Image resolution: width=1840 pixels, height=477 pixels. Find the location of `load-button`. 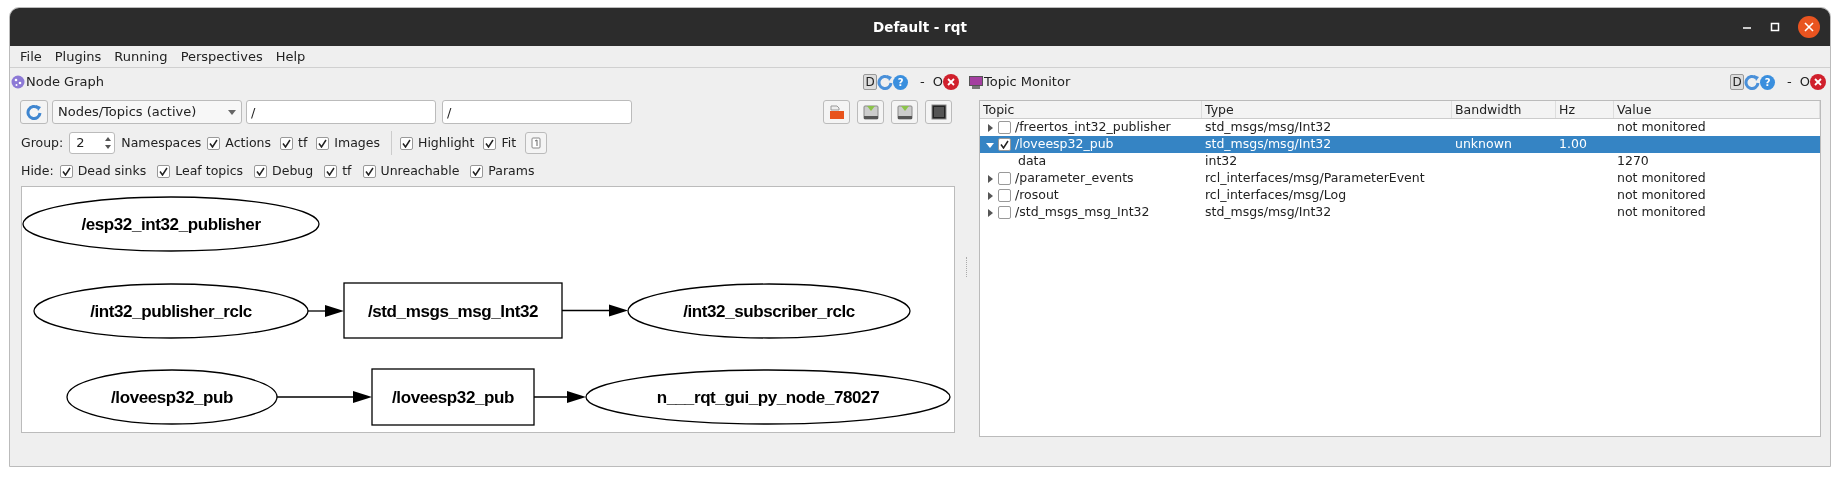

load-button is located at coordinates (836, 112).